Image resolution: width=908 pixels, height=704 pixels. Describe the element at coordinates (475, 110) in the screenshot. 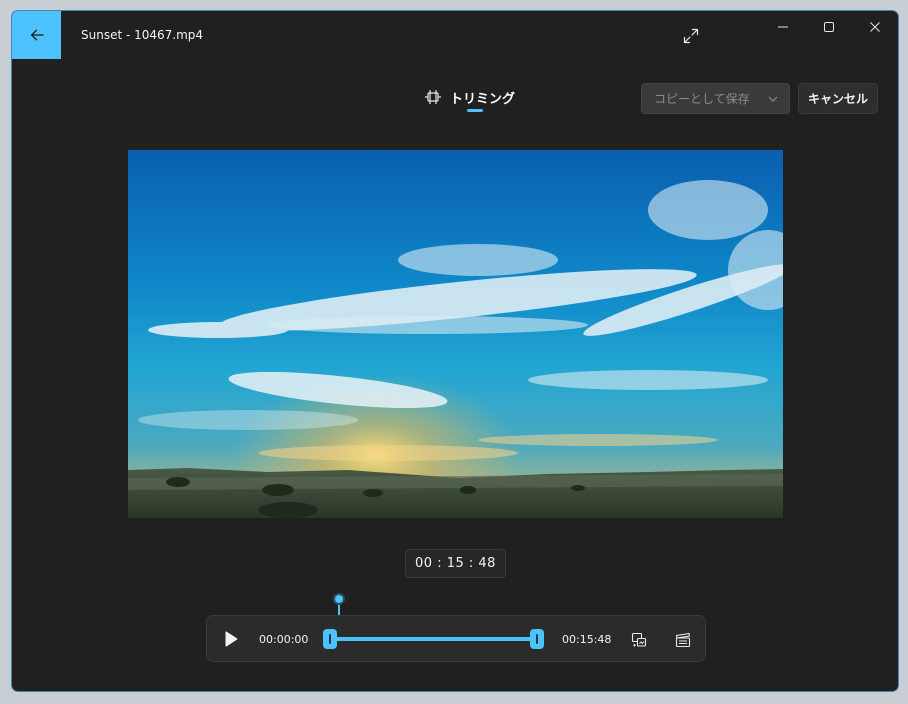

I see `tab-active-indicator` at that location.